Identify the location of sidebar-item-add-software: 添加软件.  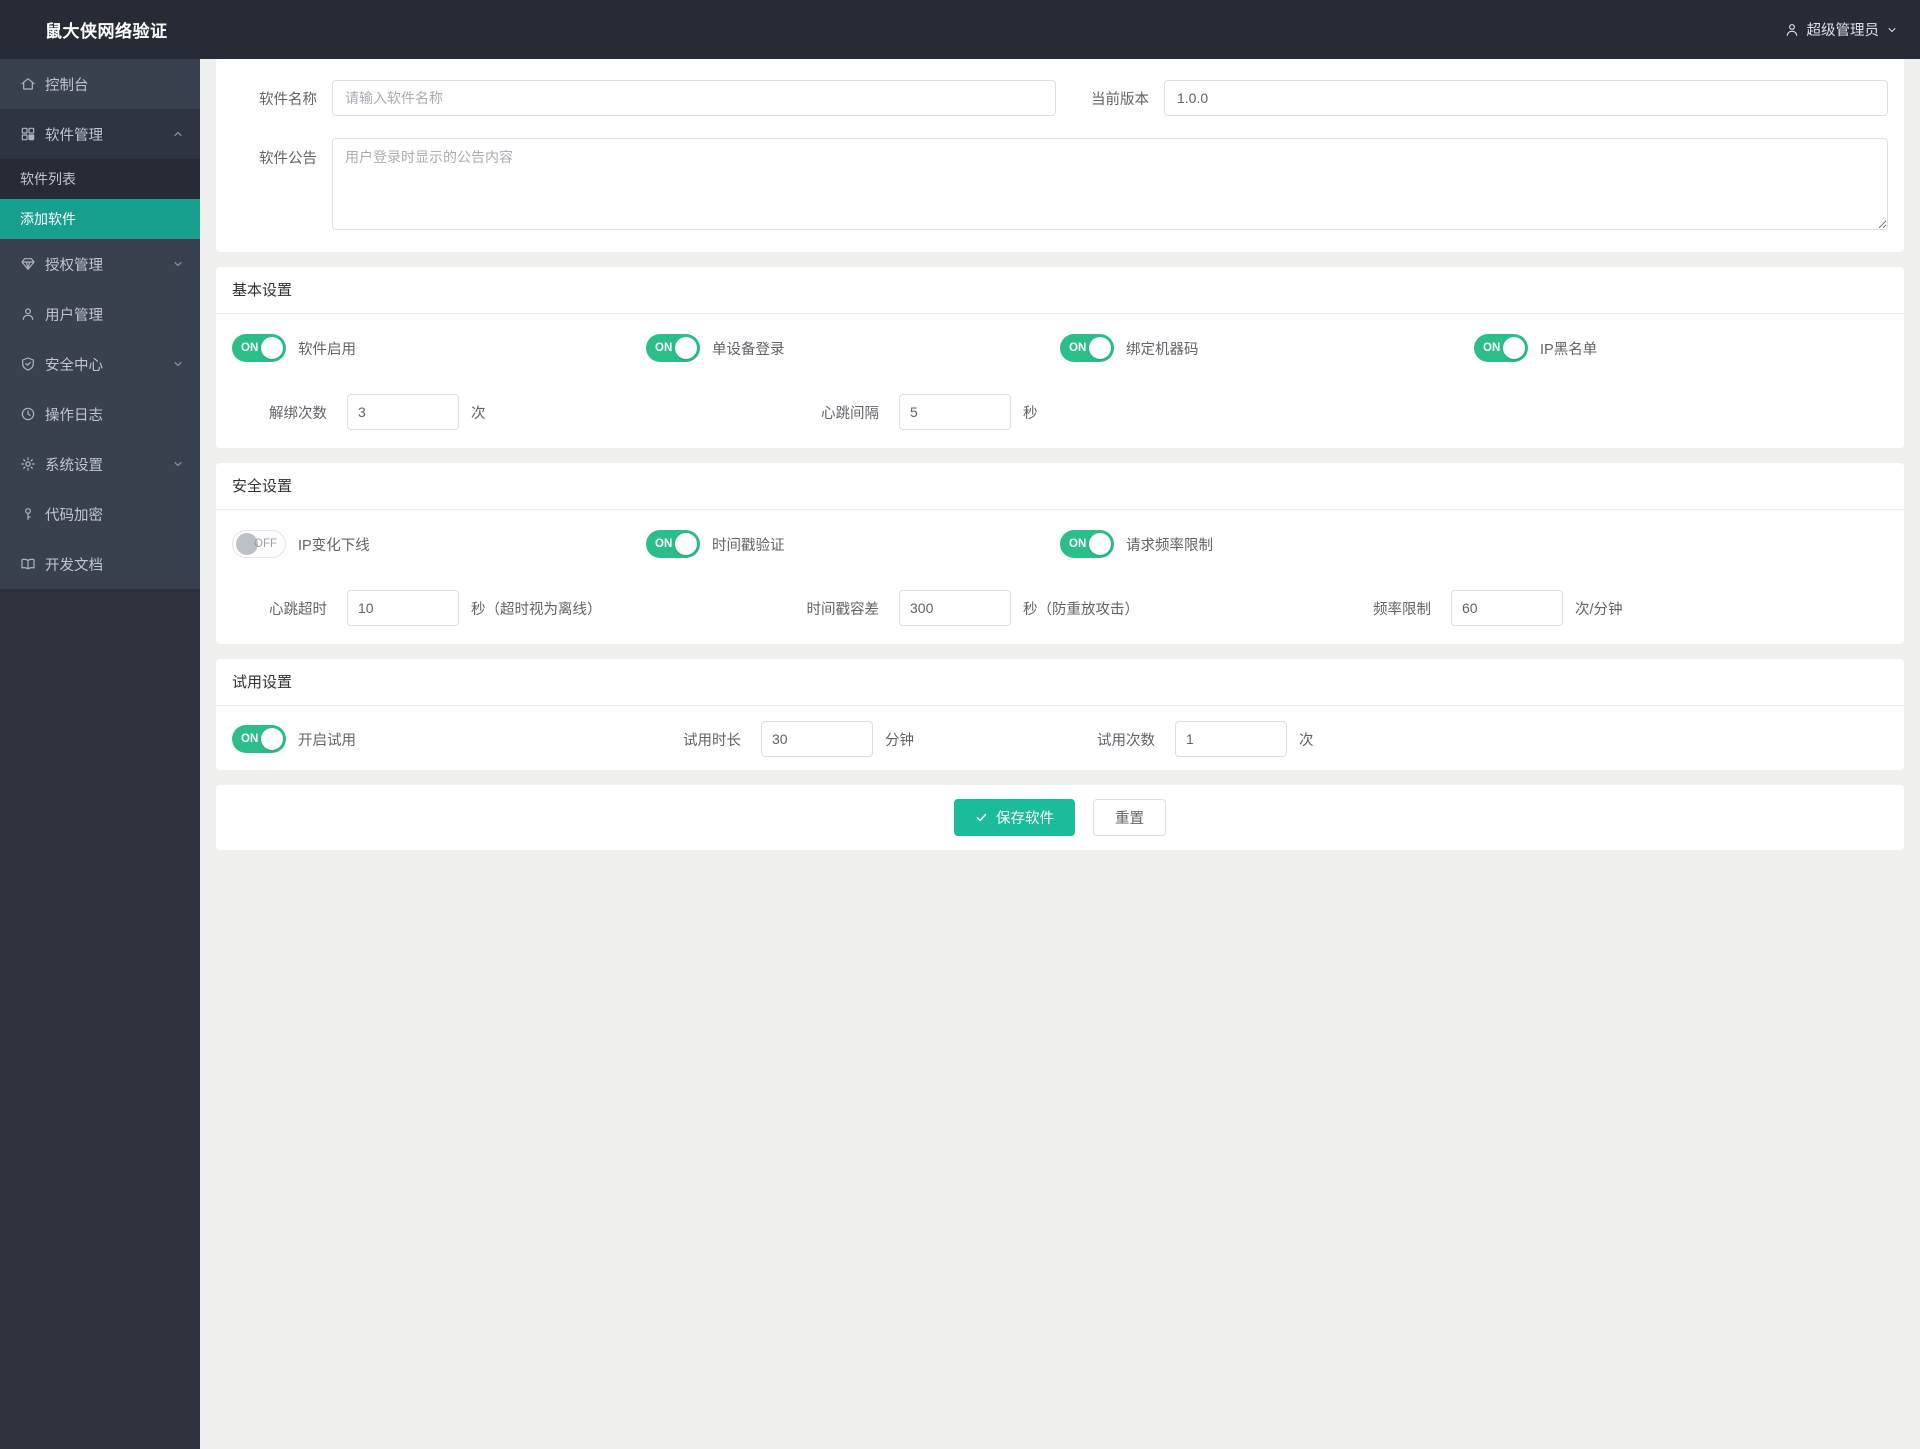
(100, 219).